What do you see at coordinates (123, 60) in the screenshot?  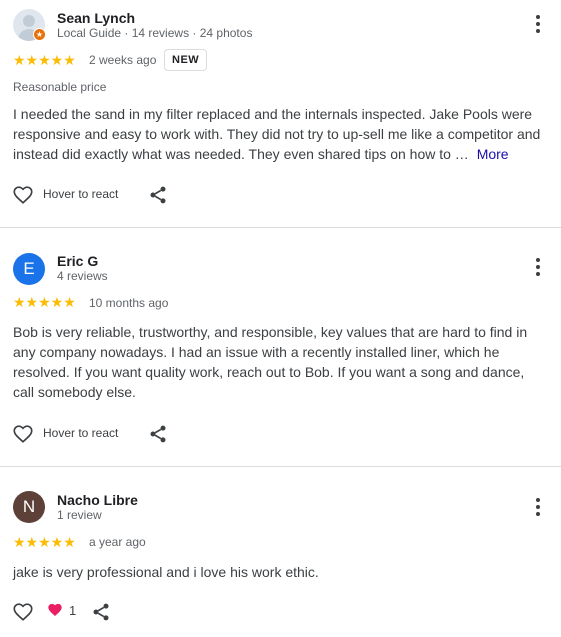 I see `review-time: 2 weeks ago` at bounding box center [123, 60].